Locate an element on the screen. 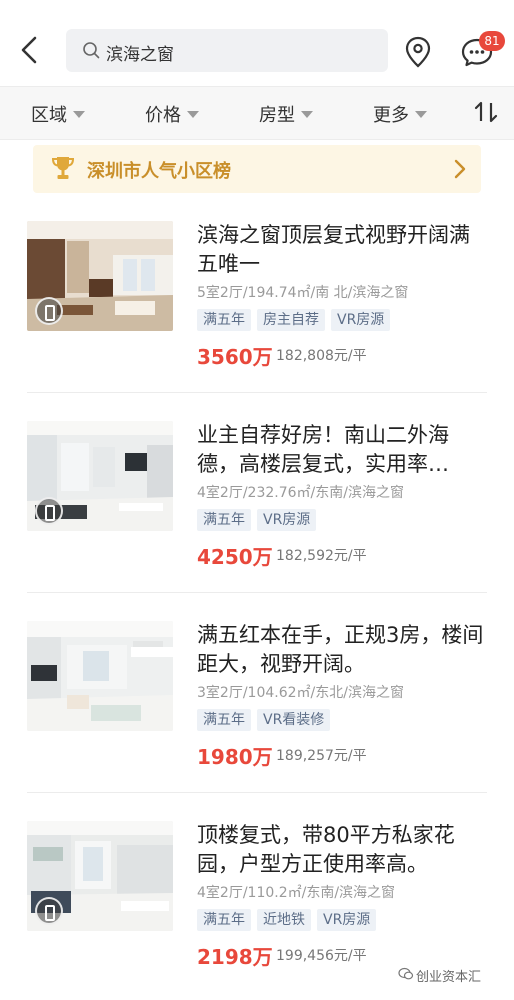  listing-price: 3560万 is located at coordinates (235, 357).